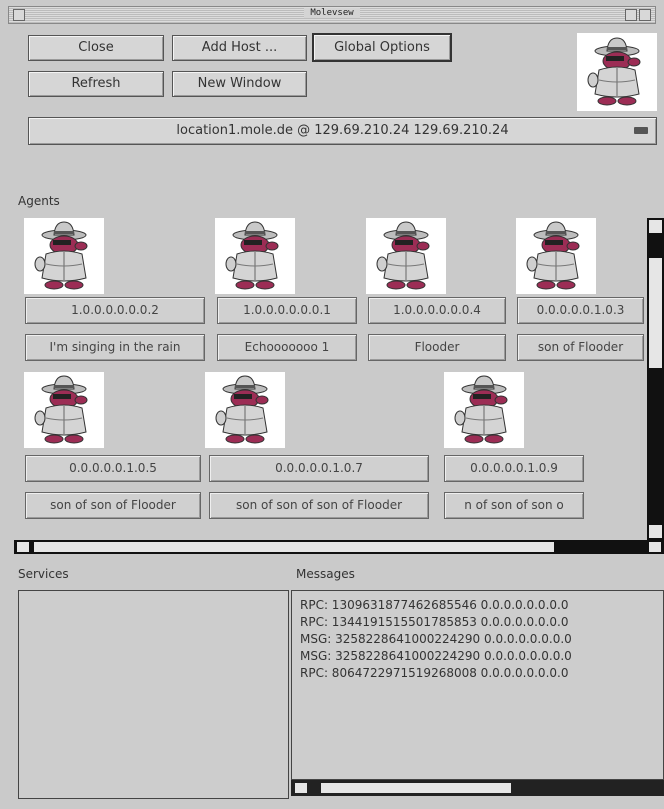 Image resolution: width=664 pixels, height=809 pixels. I want to click on close-button: Close, so click(96, 48).